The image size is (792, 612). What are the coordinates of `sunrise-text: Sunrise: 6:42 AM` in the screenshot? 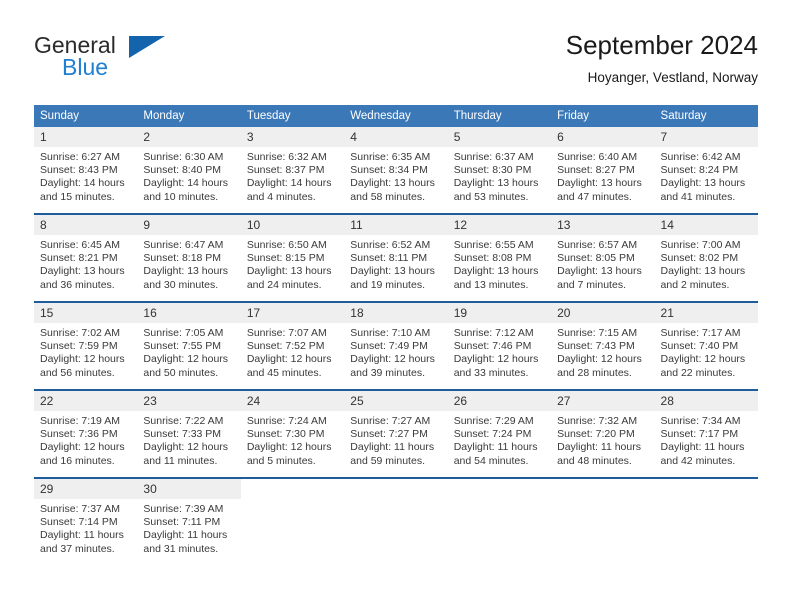 It's located at (700, 157).